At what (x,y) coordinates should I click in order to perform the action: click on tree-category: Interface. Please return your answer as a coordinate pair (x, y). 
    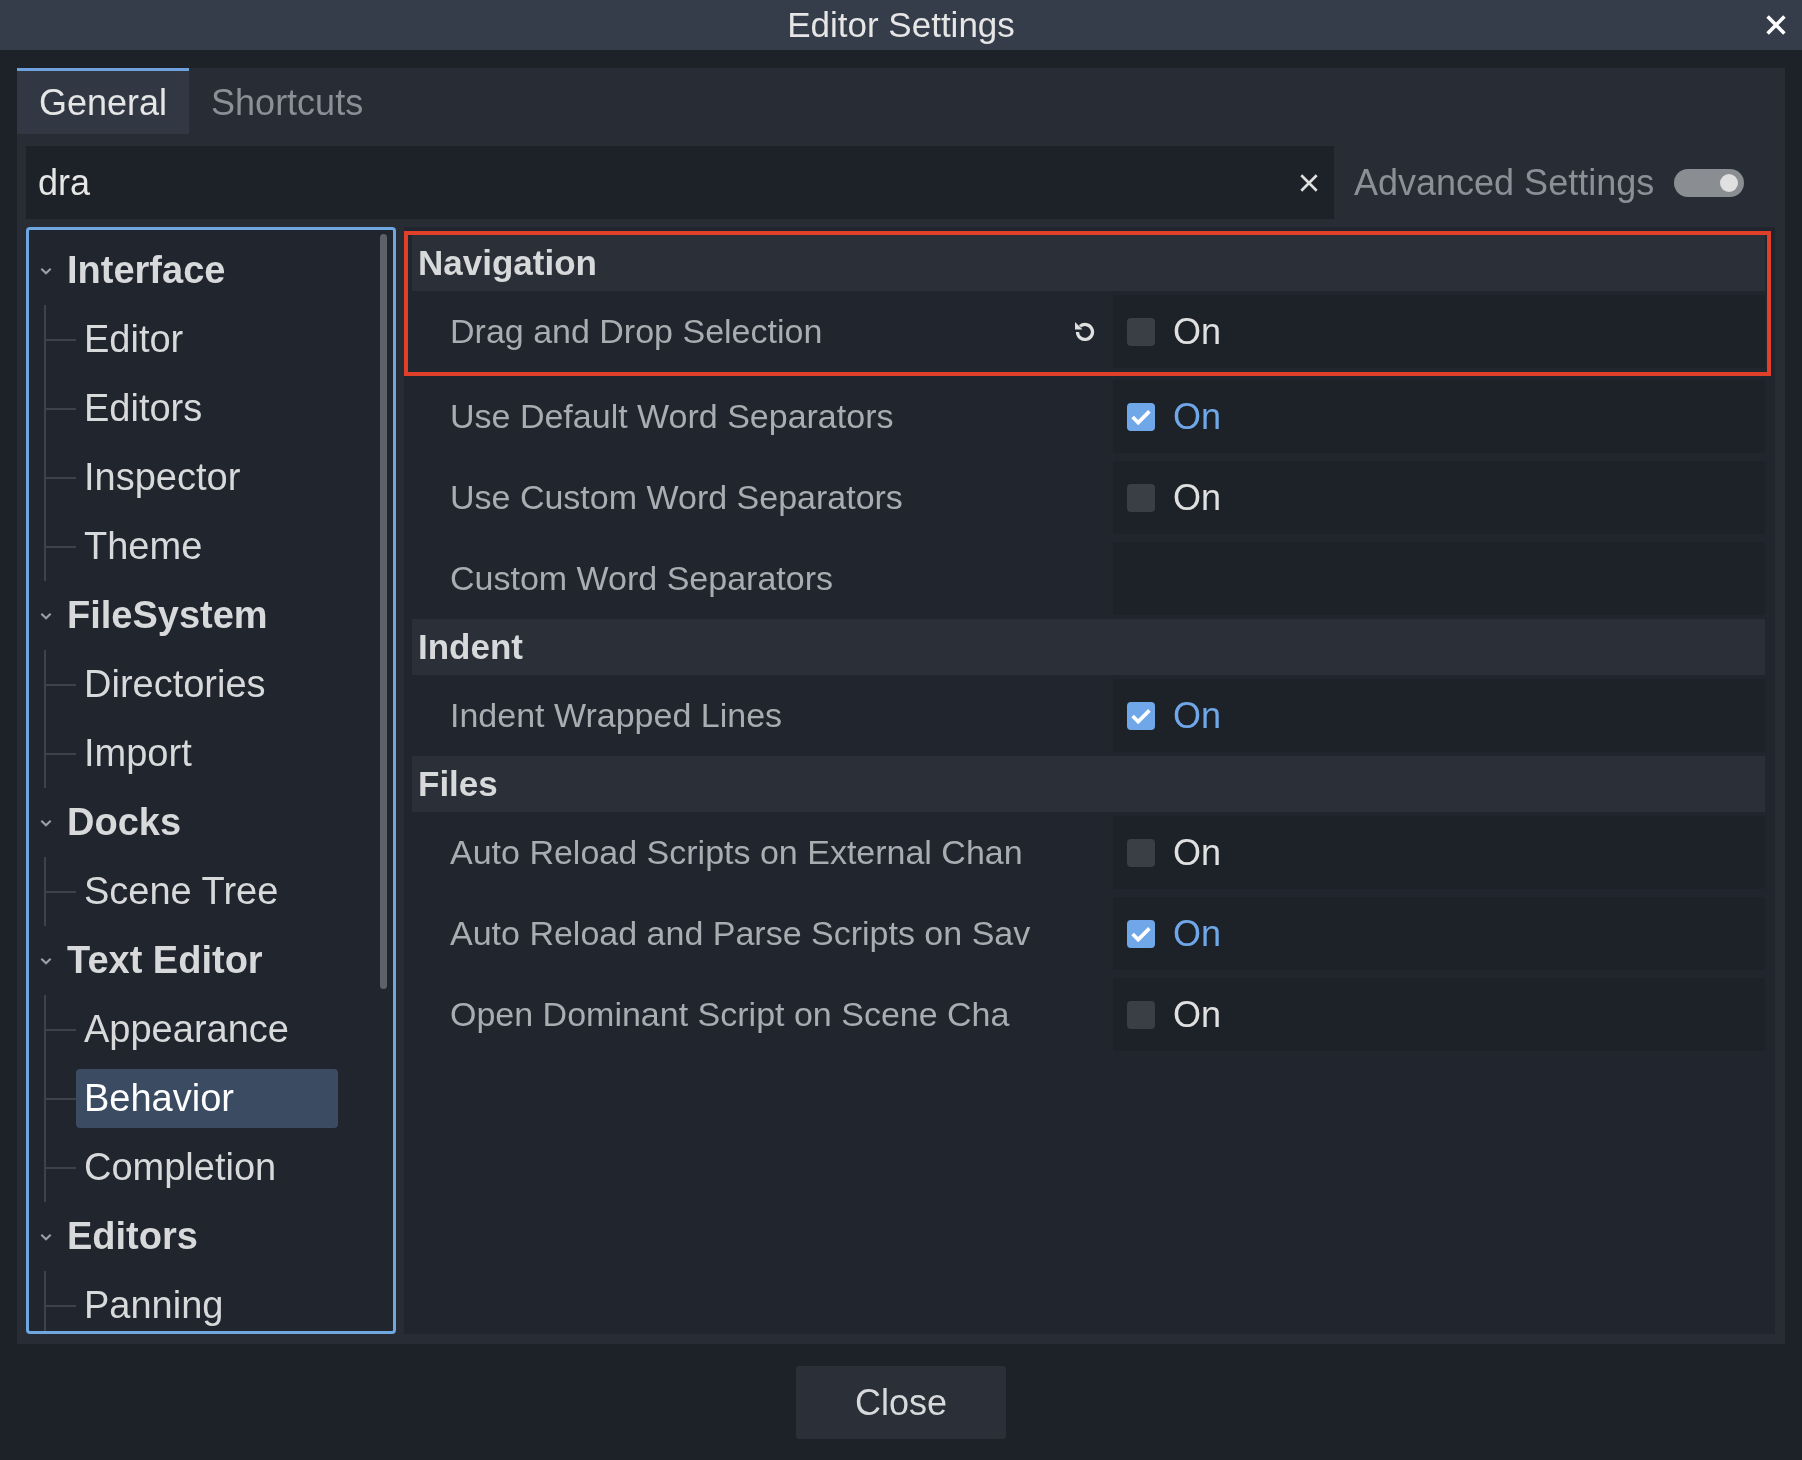
    Looking at the image, I should click on (146, 270).